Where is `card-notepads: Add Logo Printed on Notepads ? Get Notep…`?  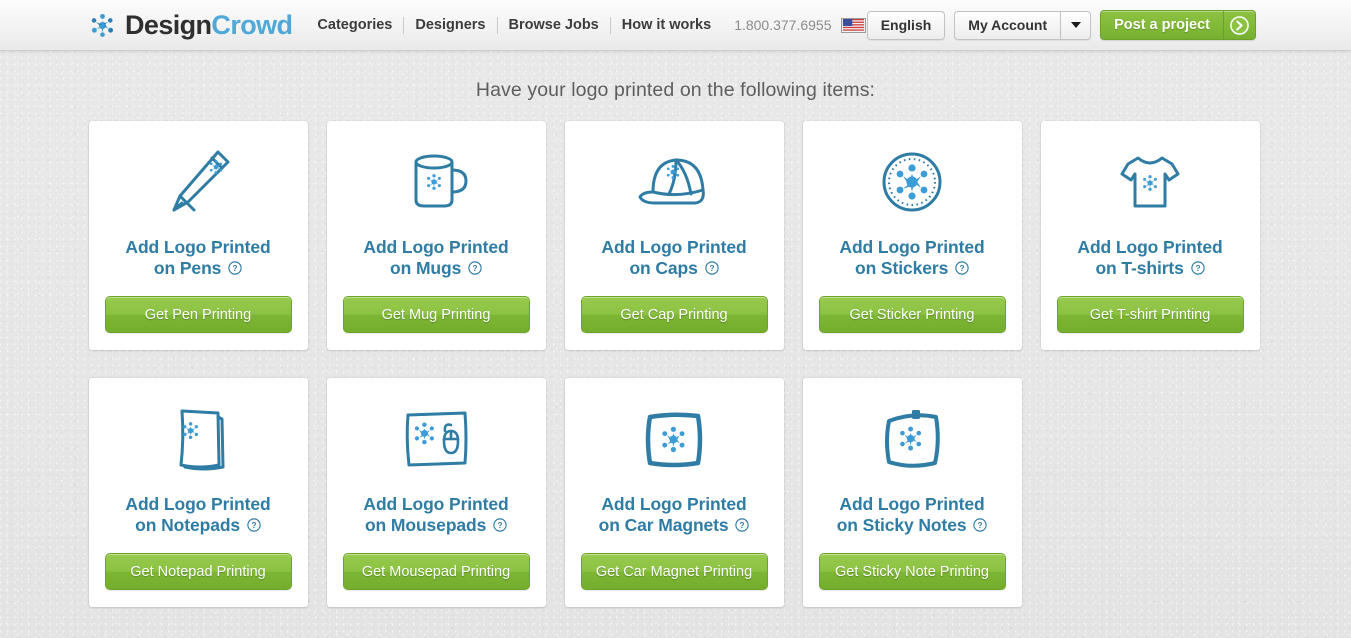 card-notepads: Add Logo Printed on Notepads ? Get Notep… is located at coordinates (198, 492).